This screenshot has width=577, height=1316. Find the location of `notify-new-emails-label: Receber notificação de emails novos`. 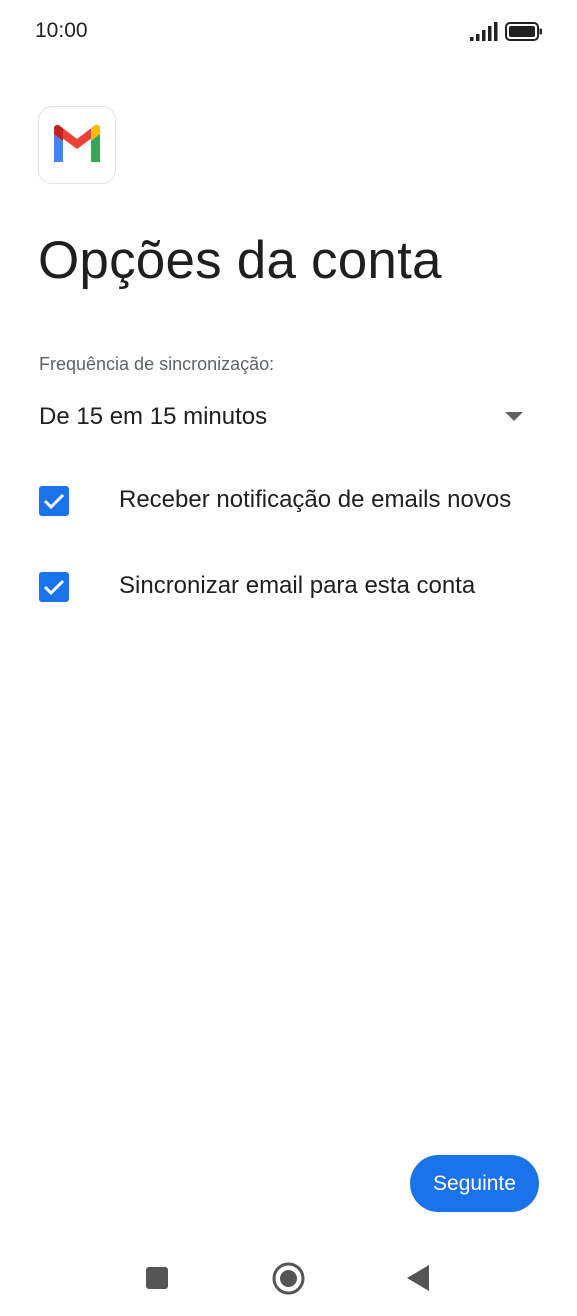

notify-new-emails-label: Receber notificação de emails novos is located at coordinates (315, 499).